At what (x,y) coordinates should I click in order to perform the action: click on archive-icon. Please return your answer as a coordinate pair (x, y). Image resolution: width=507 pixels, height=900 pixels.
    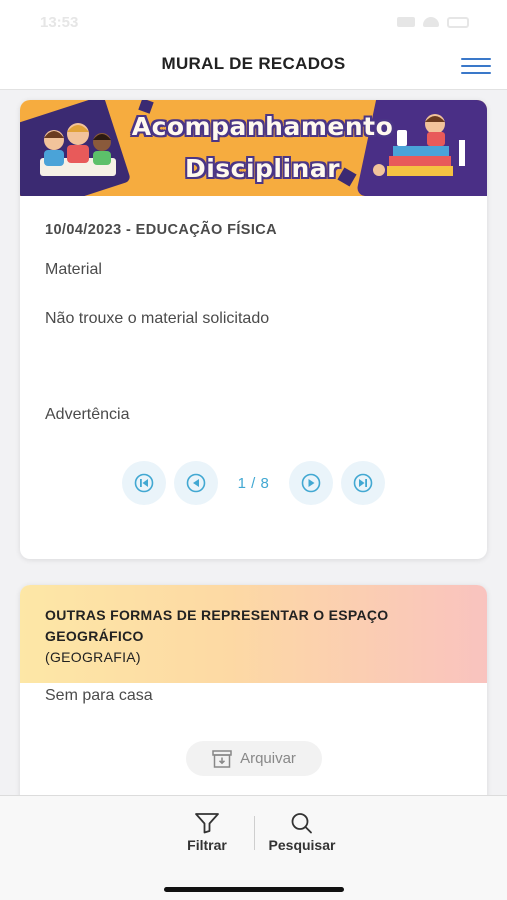
    Looking at the image, I should click on (222, 758).